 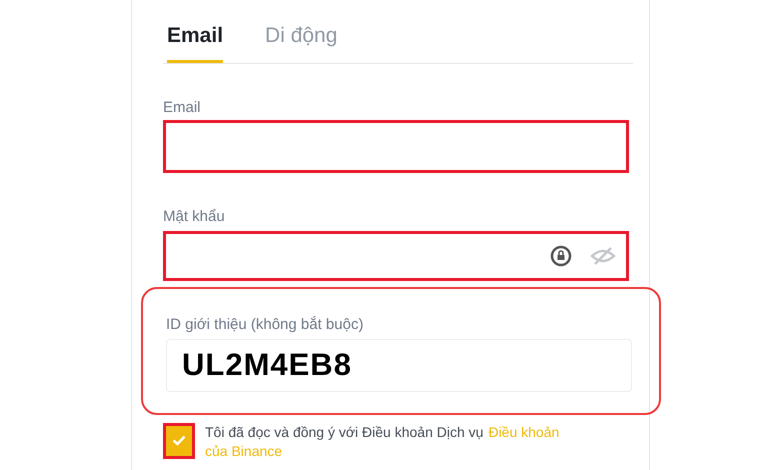 What do you see at coordinates (382, 451) in the screenshot?
I see `terms-link: của Binance` at bounding box center [382, 451].